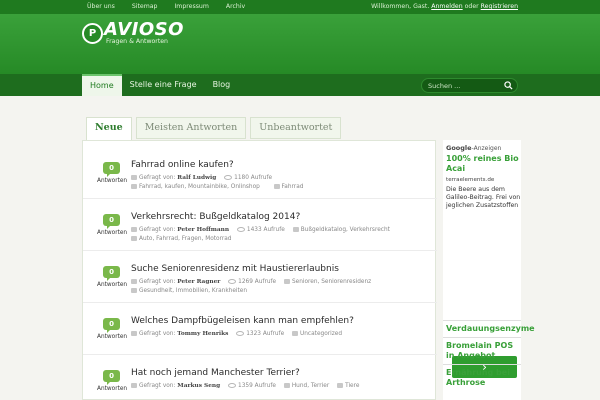 This screenshot has width=600, height=400. Describe the element at coordinates (459, 148) in the screenshot. I see `google-logo: Google` at that location.